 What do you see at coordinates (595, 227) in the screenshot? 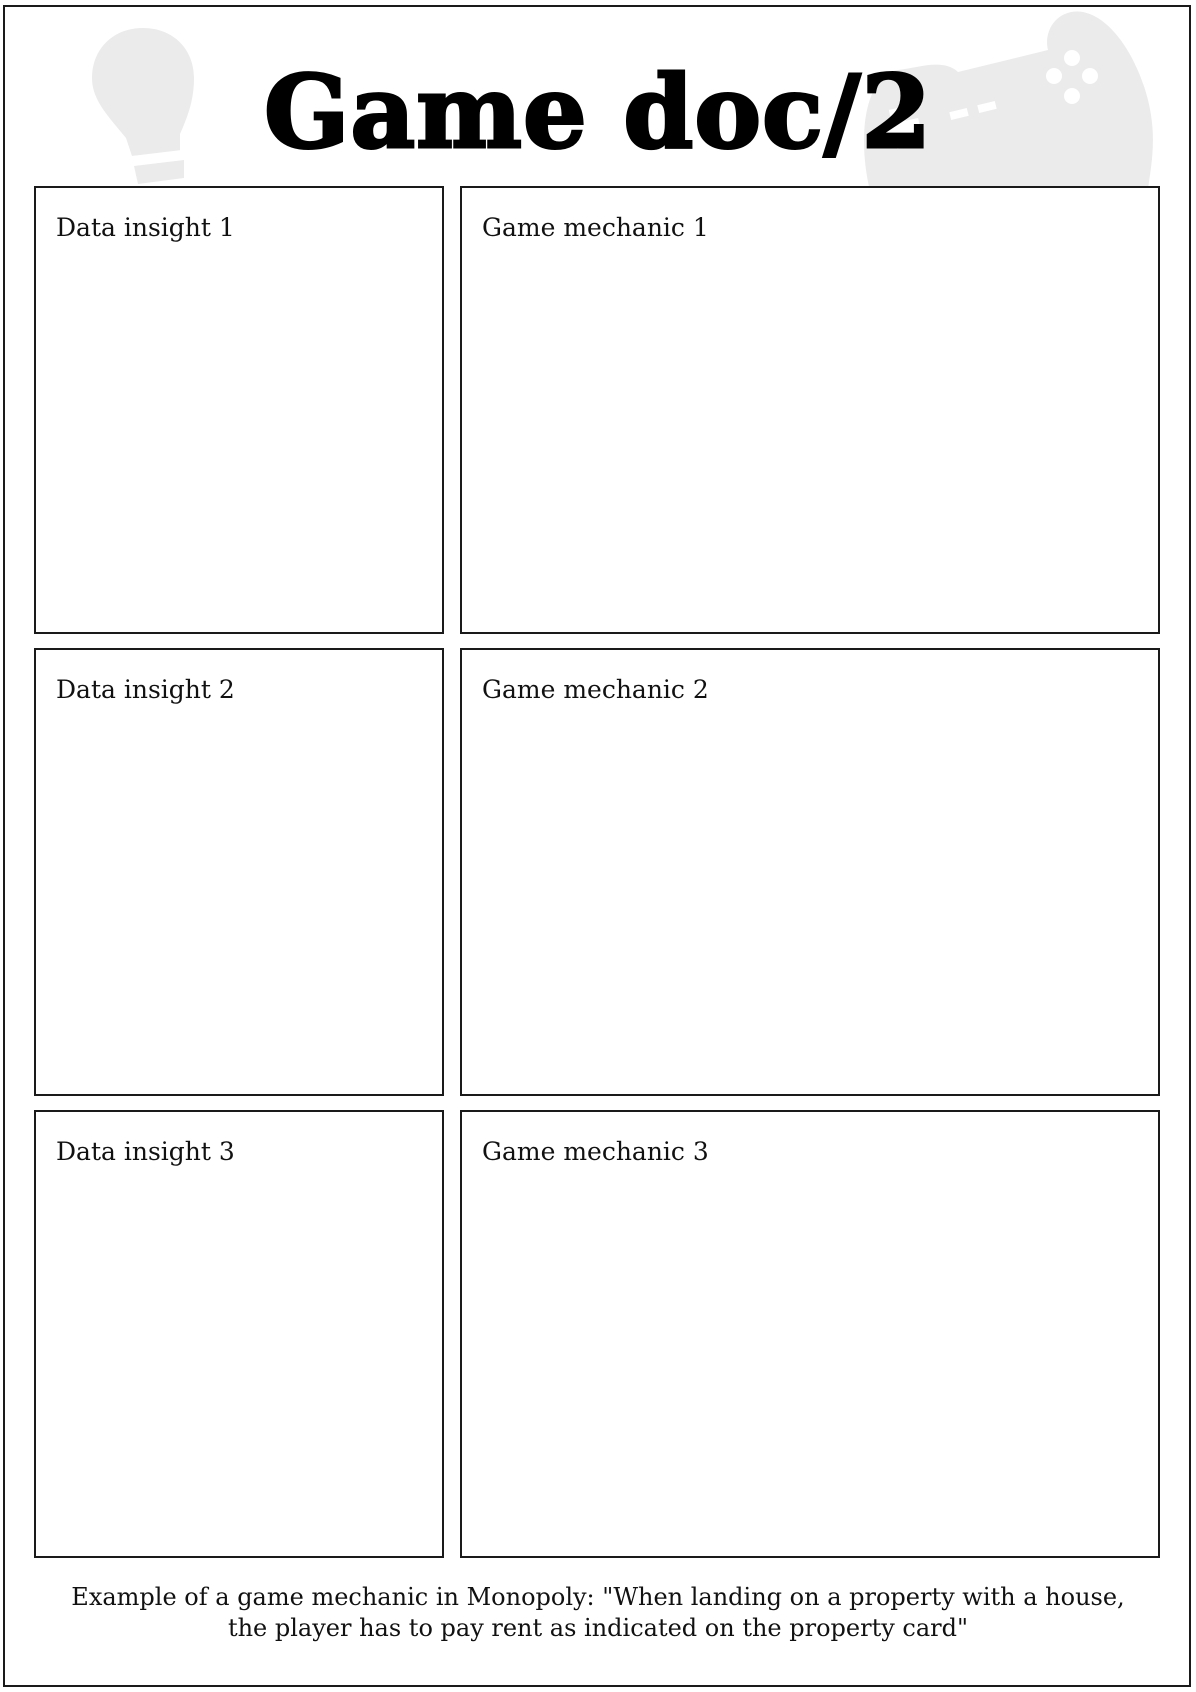
I see `game-mechanic-label-1: Game mechanic 1` at bounding box center [595, 227].